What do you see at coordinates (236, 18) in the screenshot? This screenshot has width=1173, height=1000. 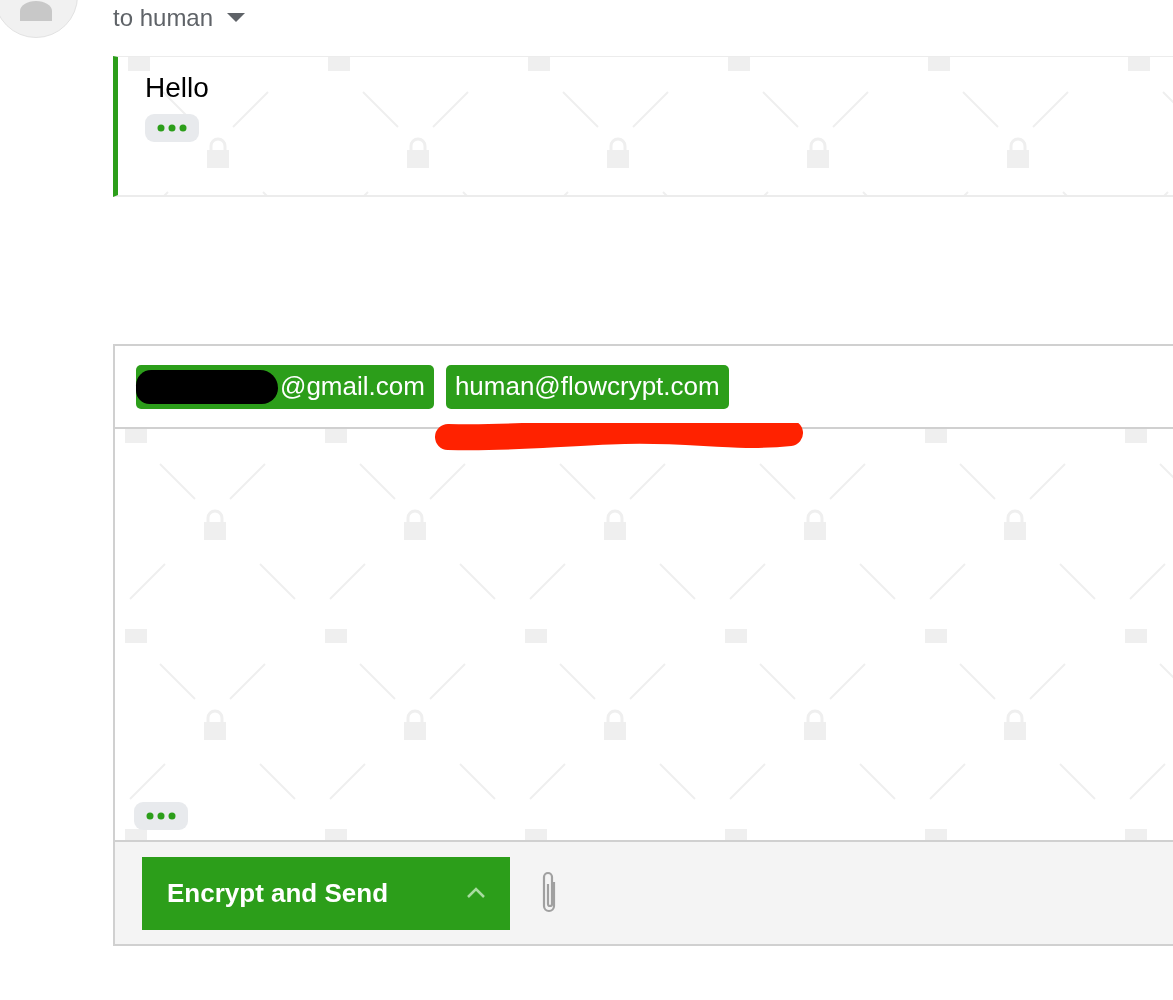 I see `dropdown-caret-icon` at bounding box center [236, 18].